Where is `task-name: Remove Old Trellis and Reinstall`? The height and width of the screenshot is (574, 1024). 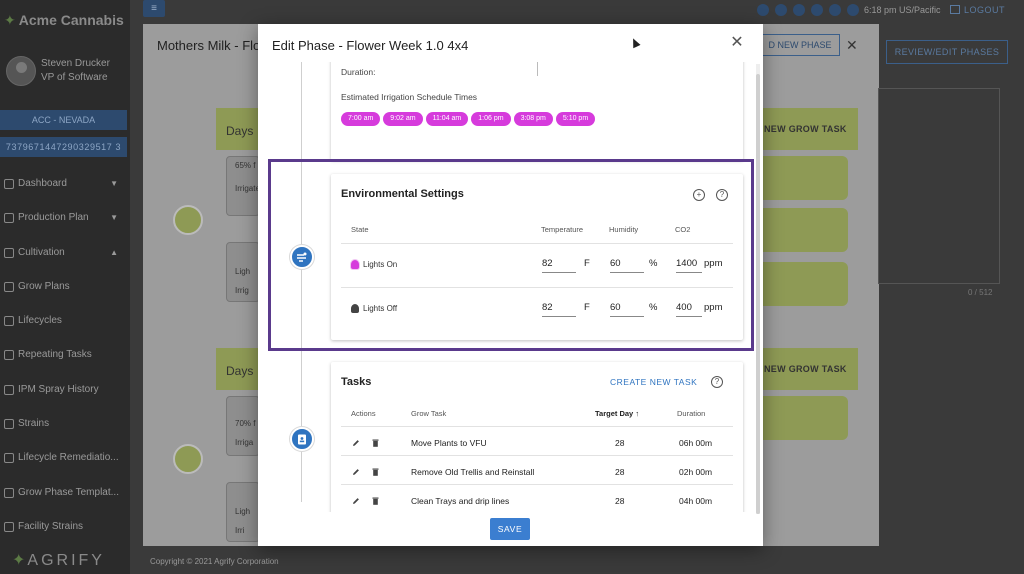 task-name: Remove Old Trellis and Reinstall is located at coordinates (473, 472).